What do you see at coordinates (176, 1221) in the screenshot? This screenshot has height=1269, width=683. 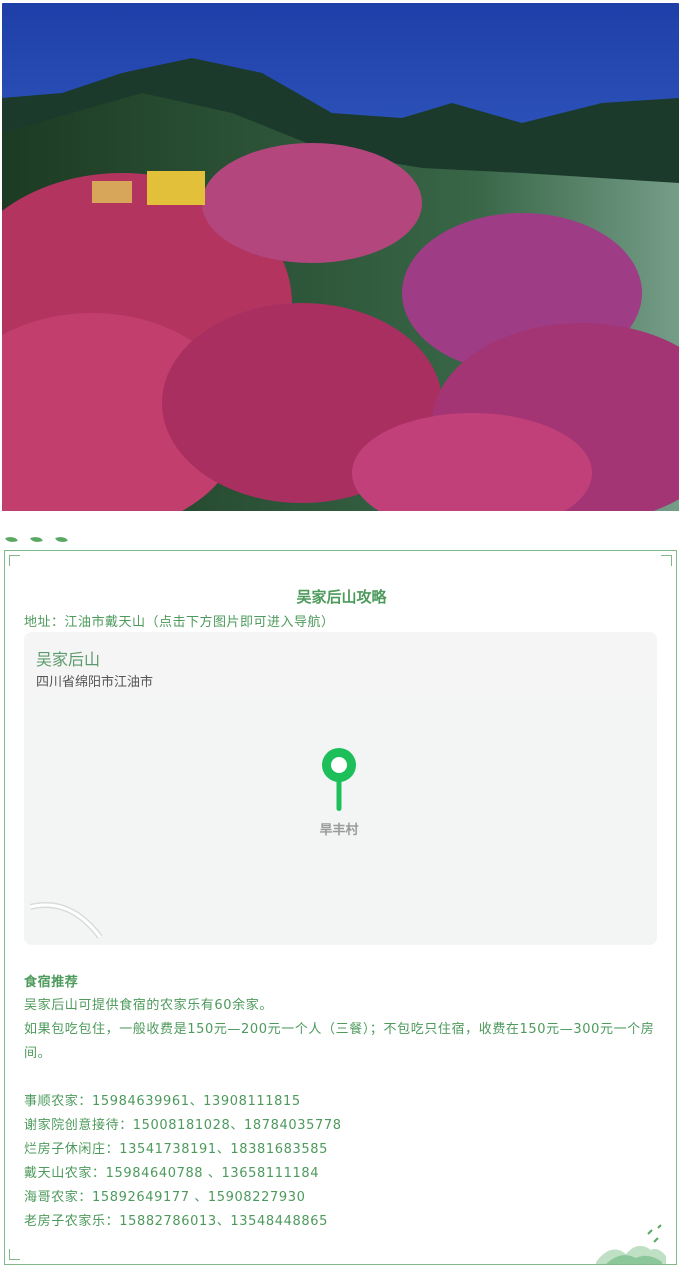 I see `contact-item: 老房子农家乐：15882786013、13548448865` at bounding box center [176, 1221].